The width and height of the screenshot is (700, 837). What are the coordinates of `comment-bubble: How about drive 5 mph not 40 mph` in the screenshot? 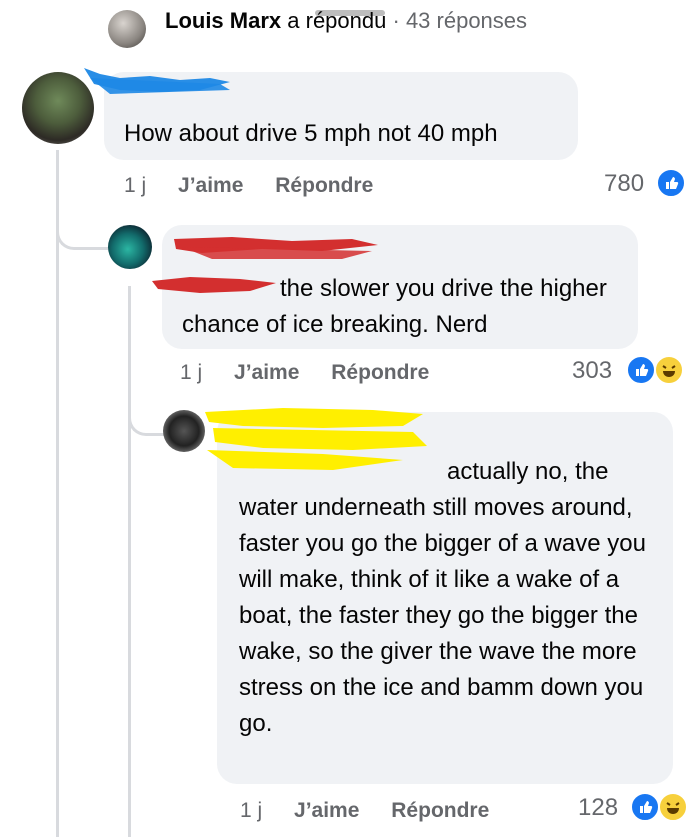 It's located at (331, 114).